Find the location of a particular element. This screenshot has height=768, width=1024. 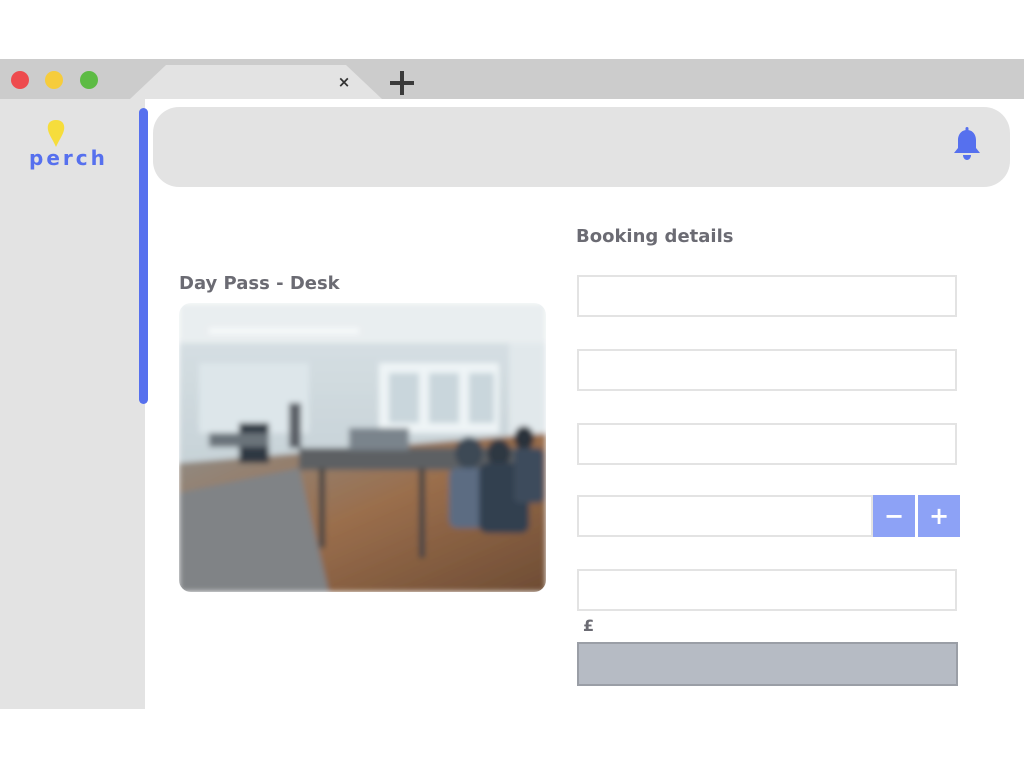

window-close-dot is located at coordinates (20, 80).